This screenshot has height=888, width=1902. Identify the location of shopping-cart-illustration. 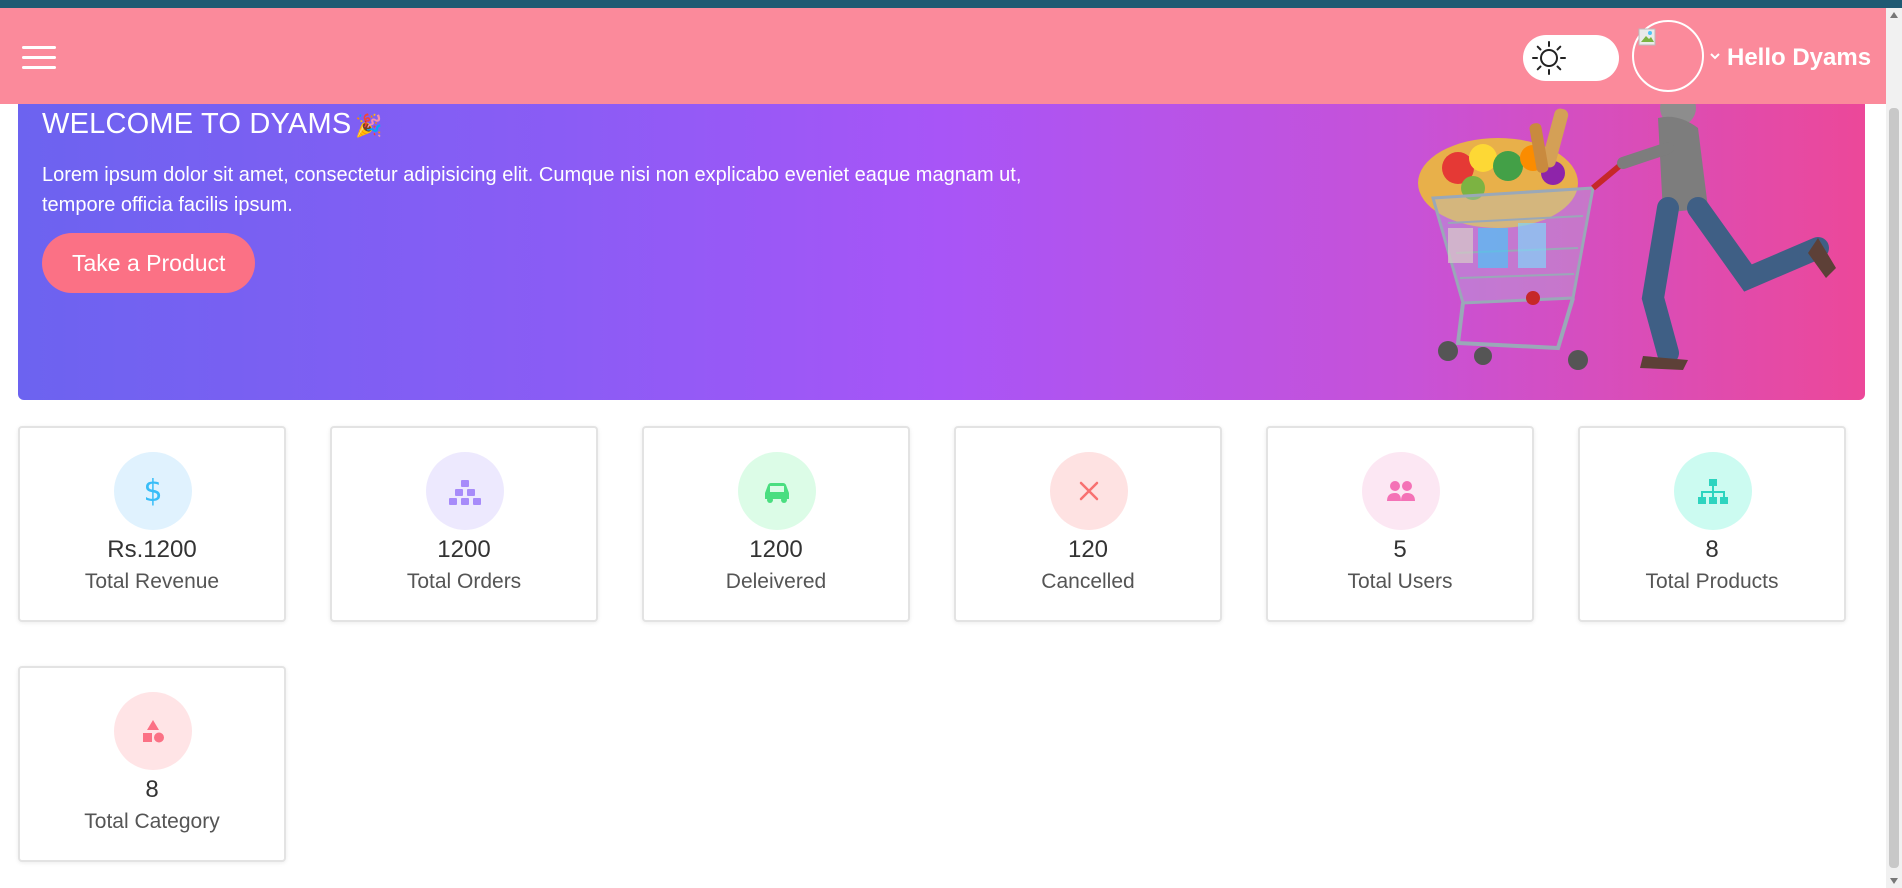
(1627, 230).